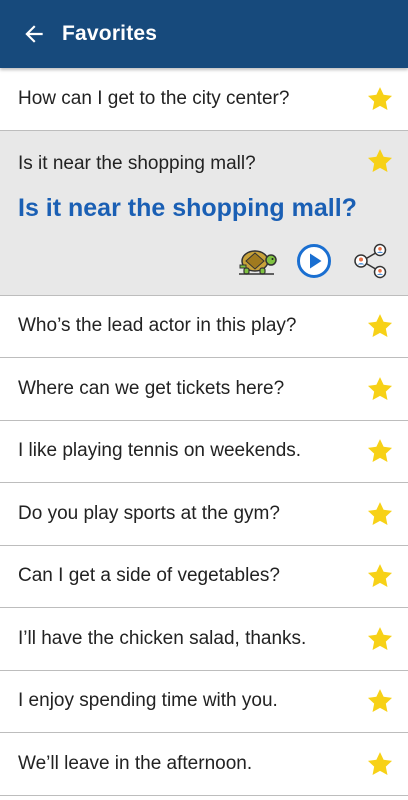  I want to click on list-item: Who’s the lead actor in this play?, so click(204, 326).